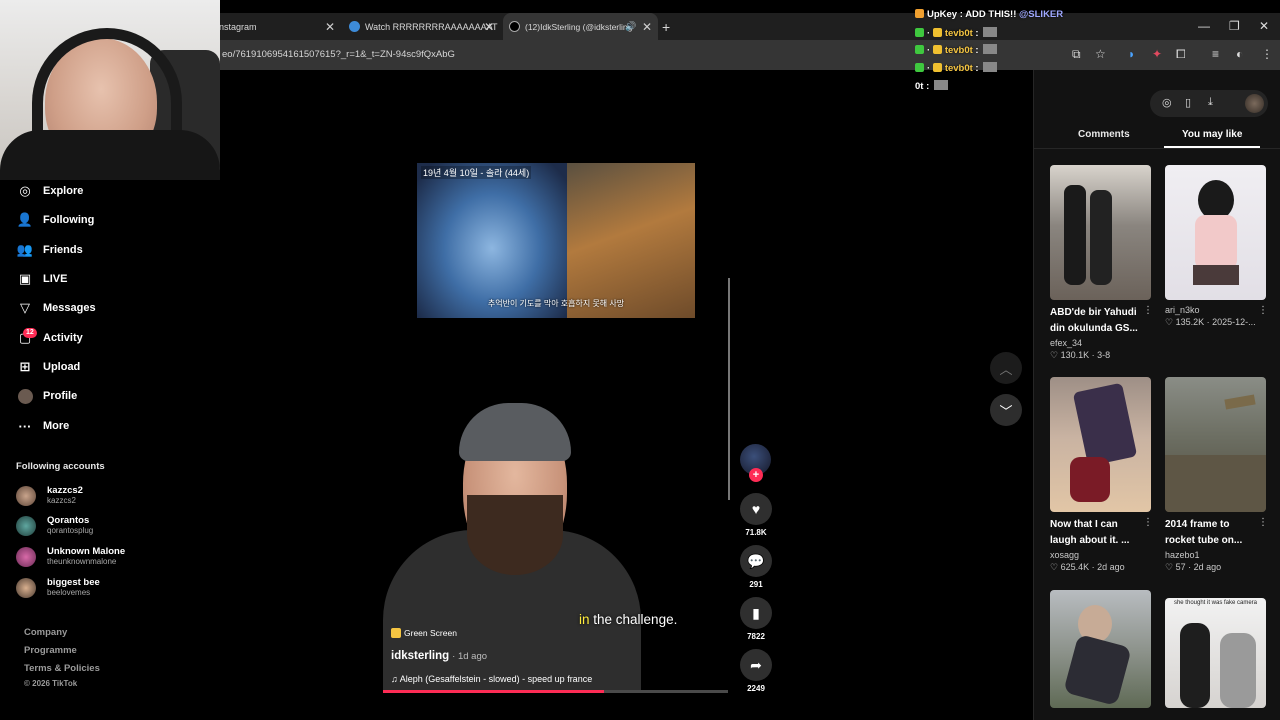 This screenshot has height=720, width=1280. Describe the element at coordinates (55, 220) in the screenshot. I see `sidebar-item-following: 👤 Following` at that location.